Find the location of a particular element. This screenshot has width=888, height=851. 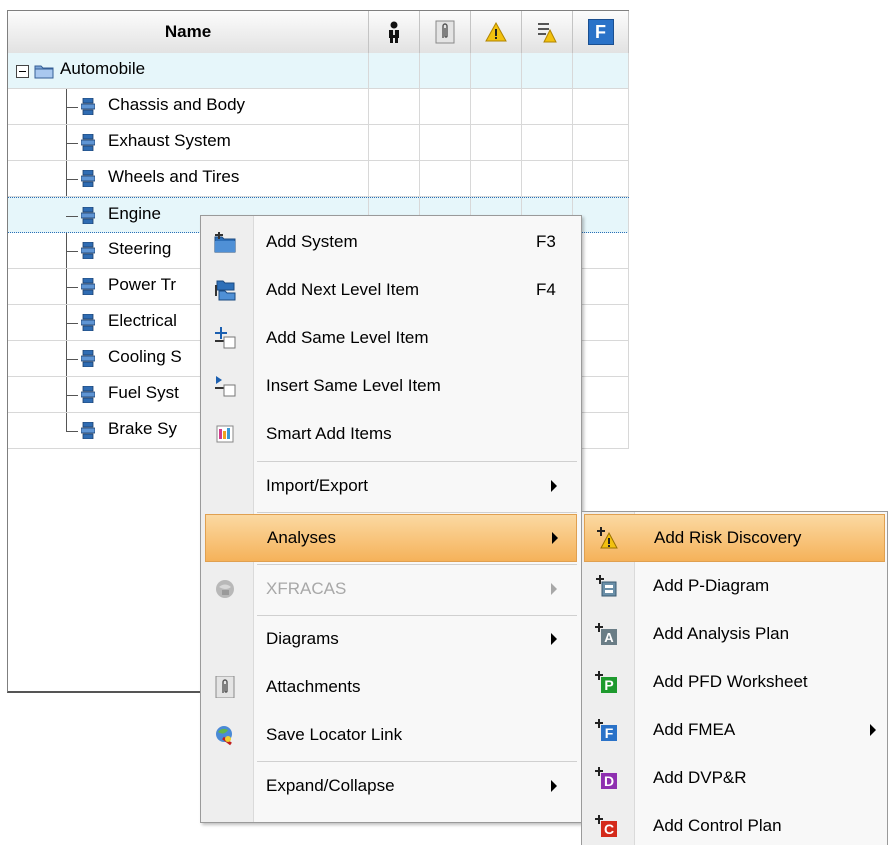

fmea-column-header: F is located at coordinates (601, 32).